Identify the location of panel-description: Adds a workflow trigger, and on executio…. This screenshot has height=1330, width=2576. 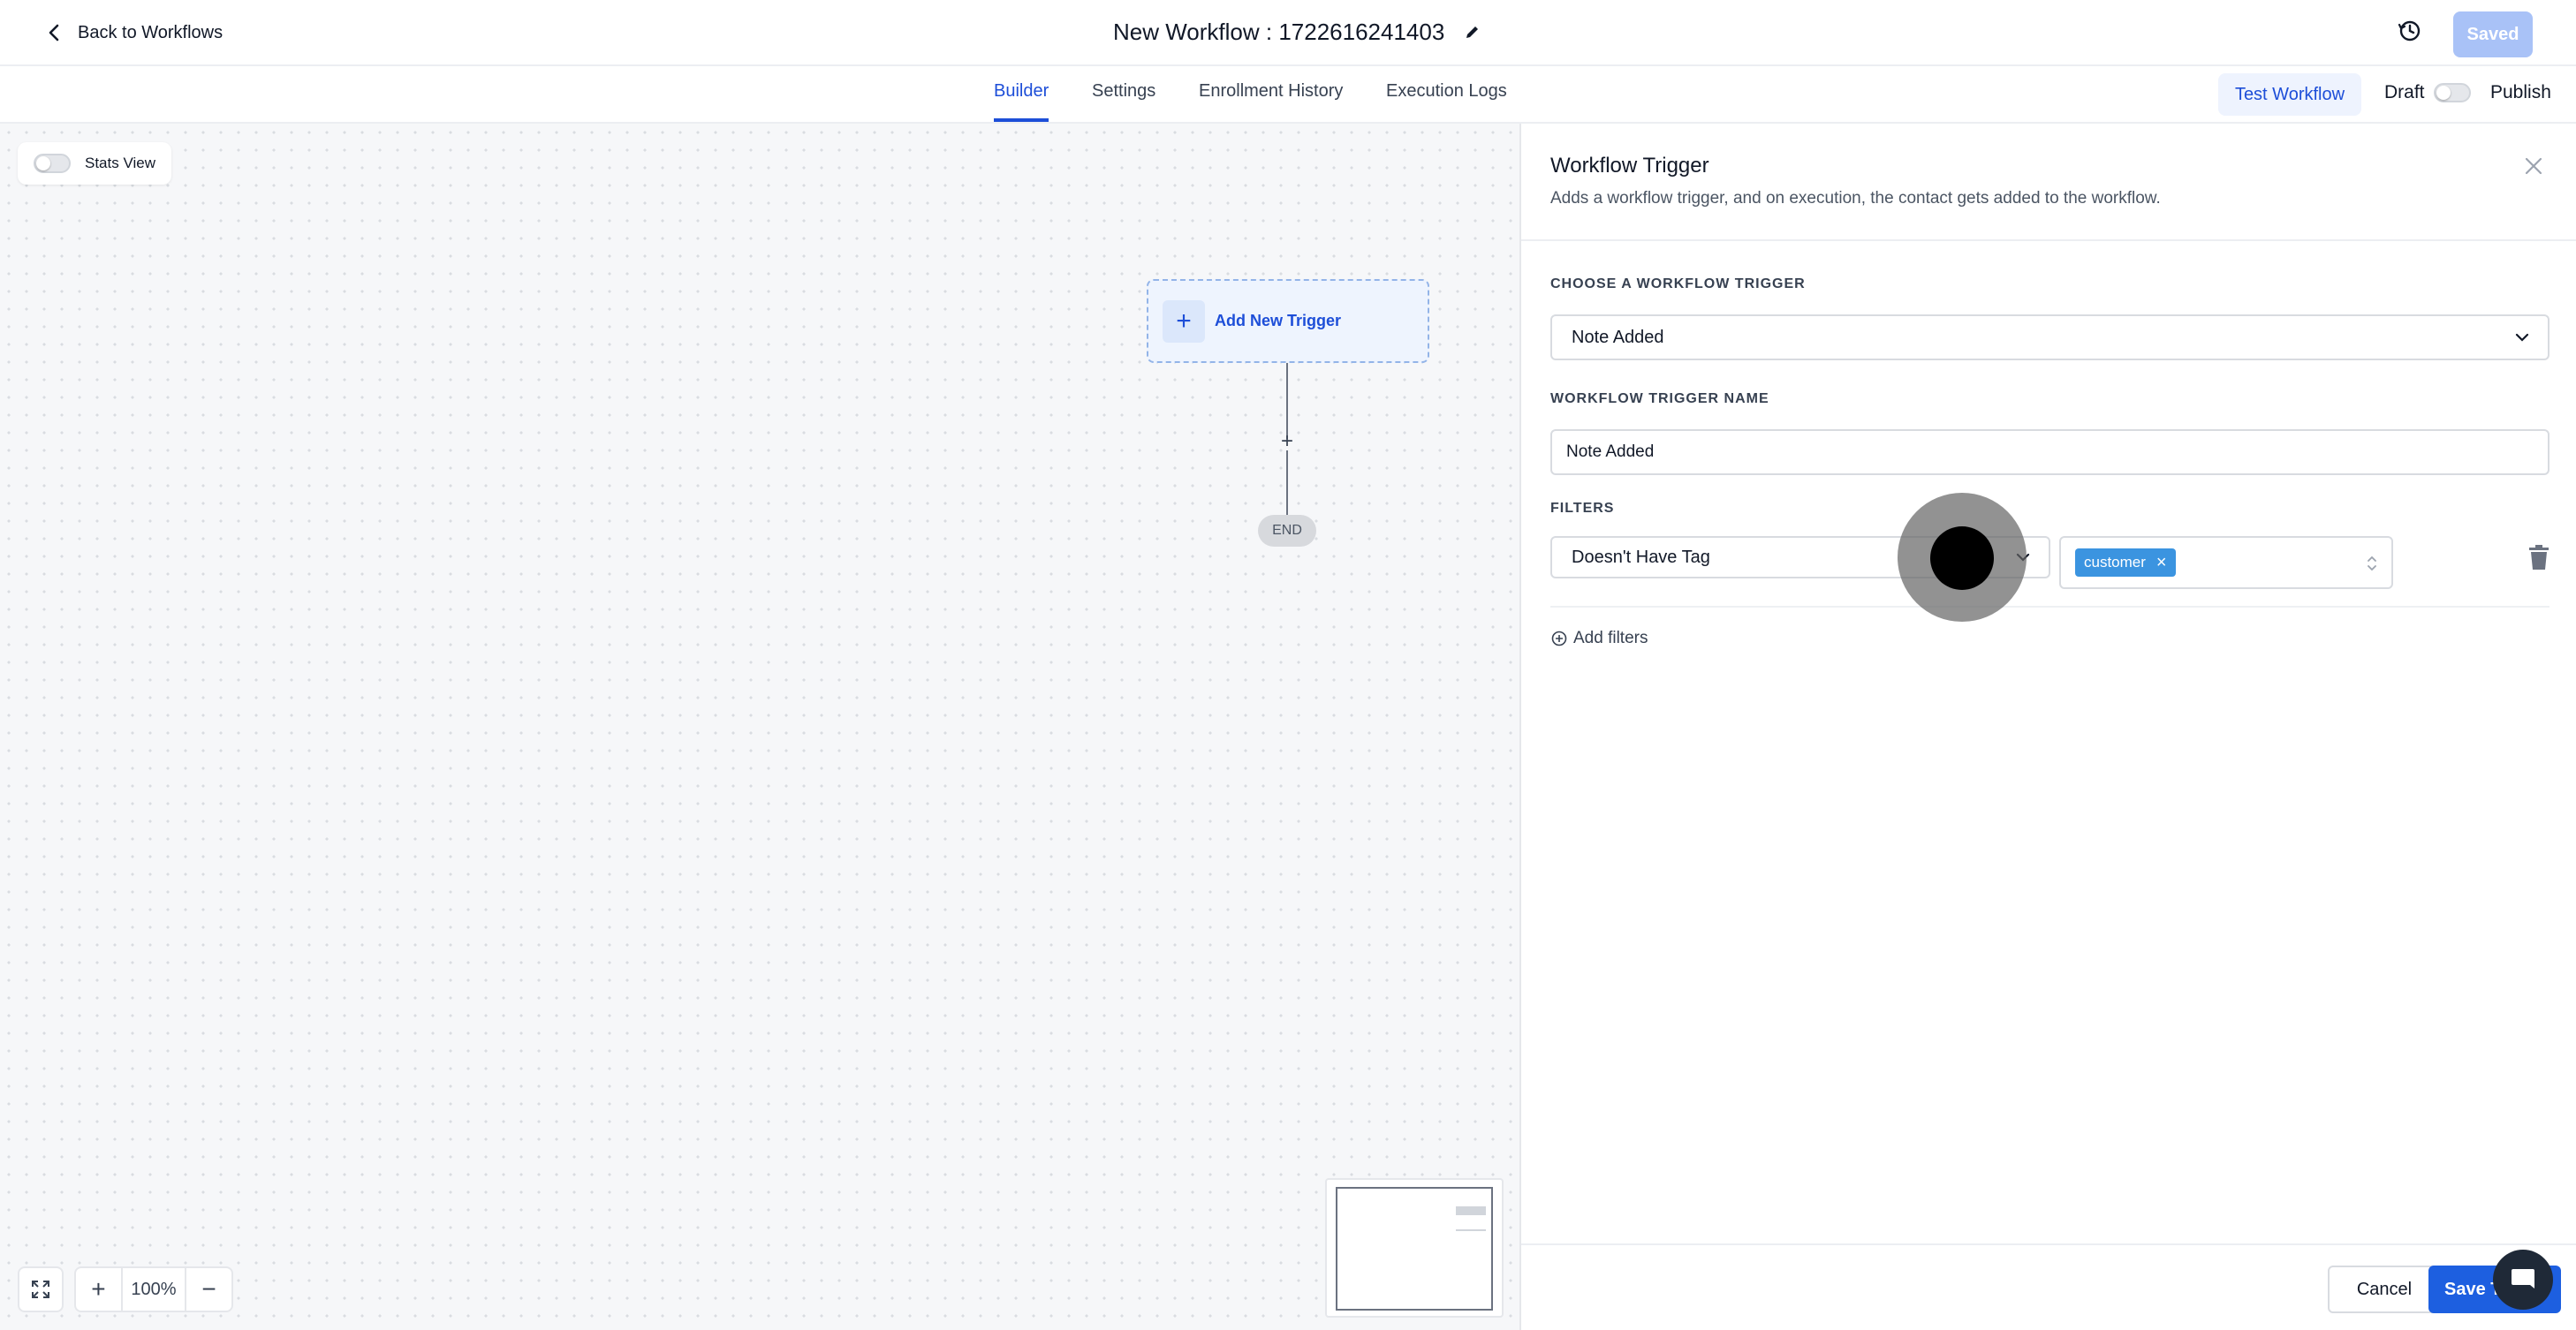
(1856, 198).